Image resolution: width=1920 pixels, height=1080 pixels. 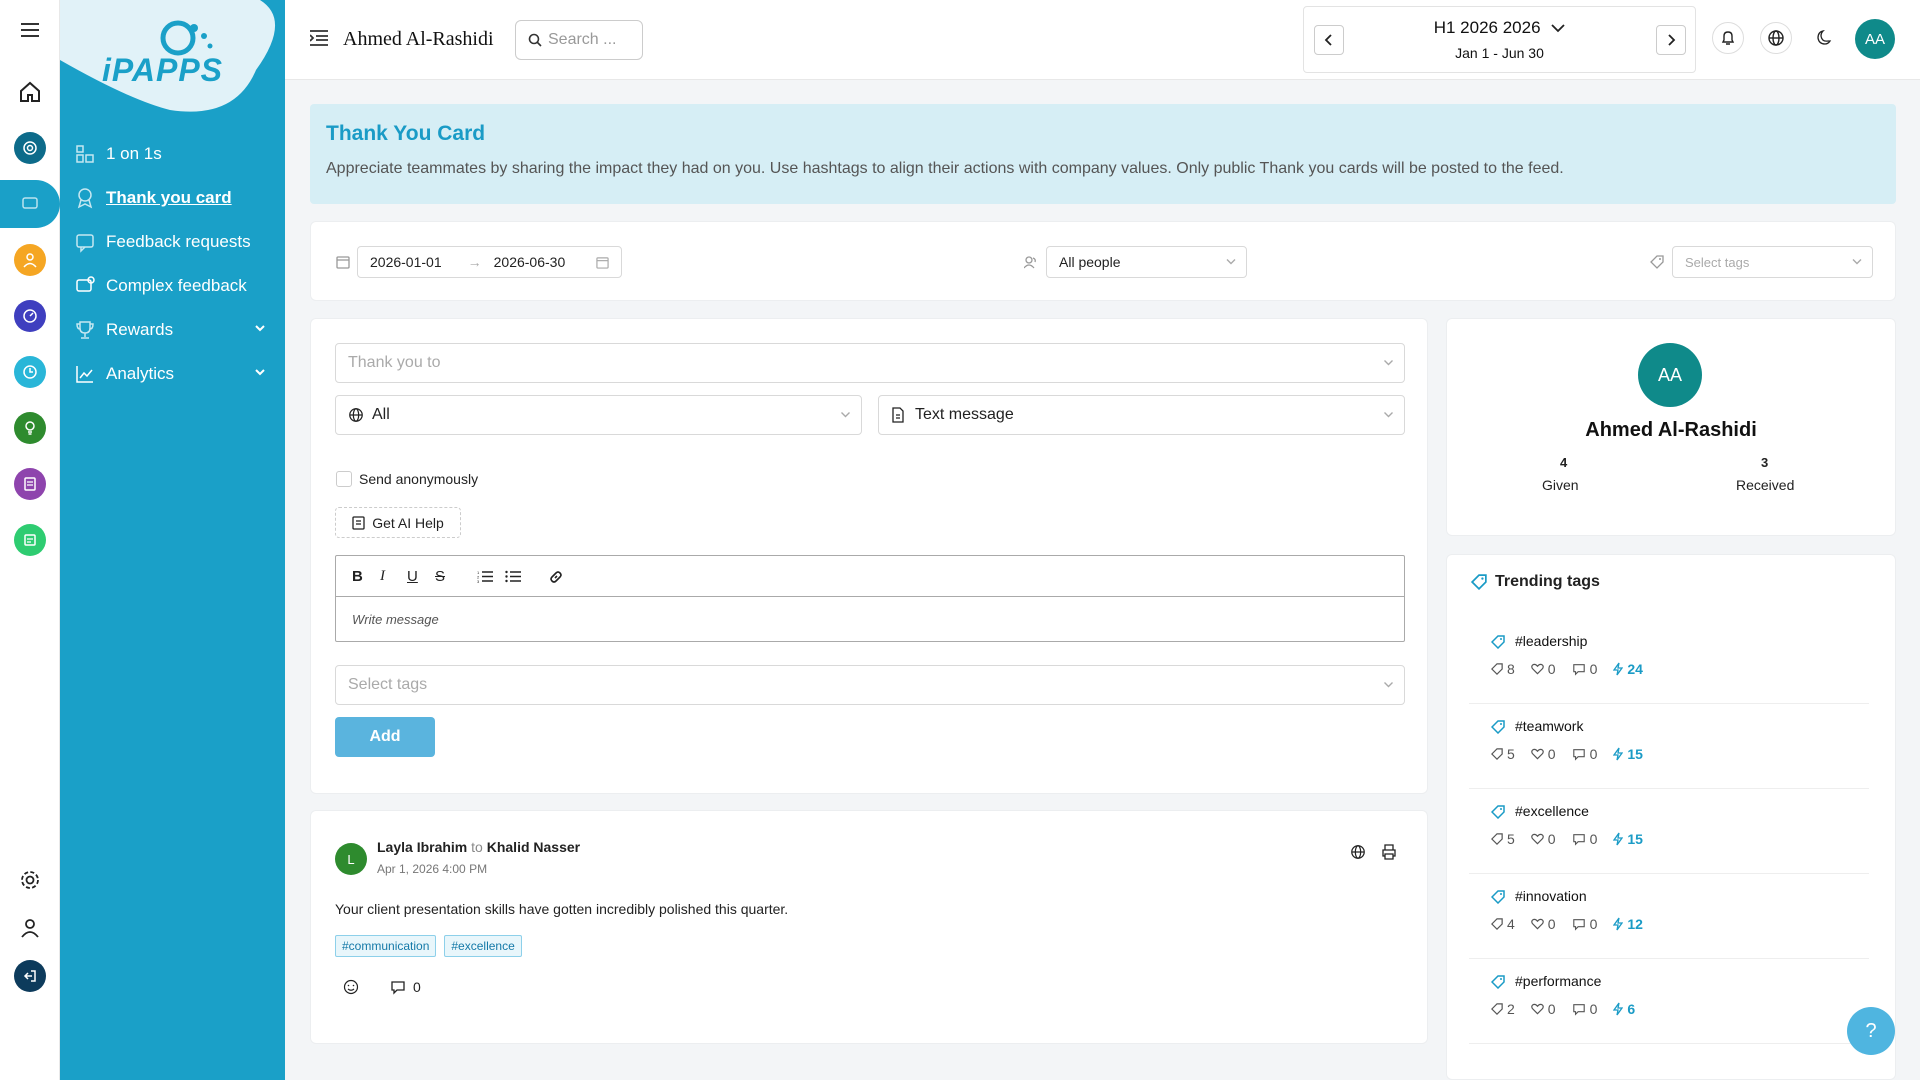 I want to click on form-tags-select: Select tags, so click(x=870, y=685).